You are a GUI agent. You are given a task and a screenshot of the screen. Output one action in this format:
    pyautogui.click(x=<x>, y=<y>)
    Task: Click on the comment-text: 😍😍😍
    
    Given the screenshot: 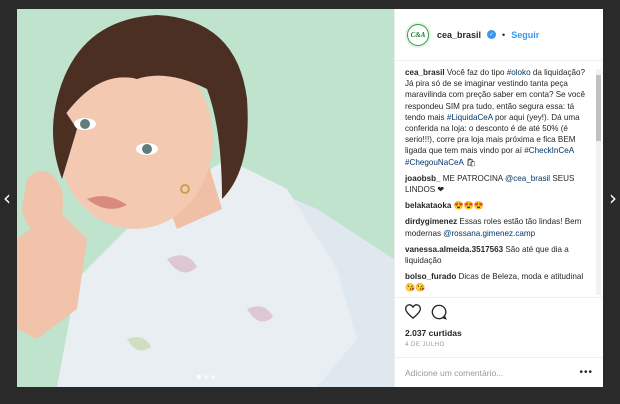 What is the action you would take?
    pyautogui.click(x=467, y=206)
    